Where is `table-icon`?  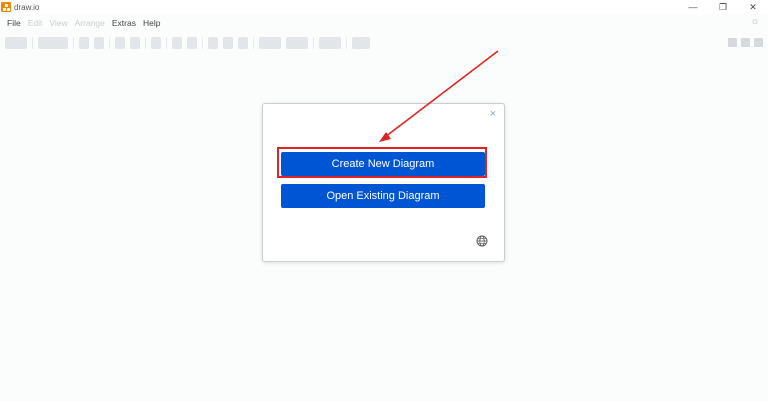
table-icon is located at coordinates (361, 43).